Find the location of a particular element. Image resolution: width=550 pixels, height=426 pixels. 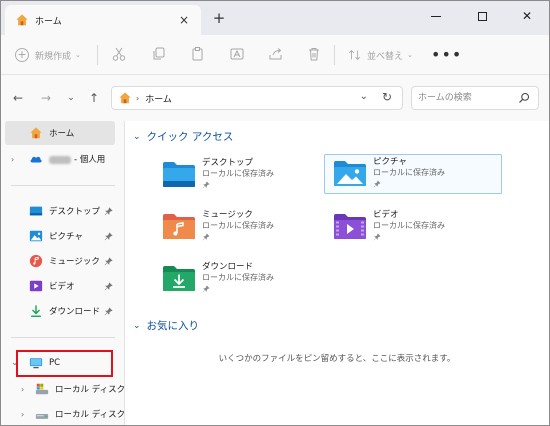

folder-music: ミュージック ローカルに保存済み is located at coordinates (242, 227).